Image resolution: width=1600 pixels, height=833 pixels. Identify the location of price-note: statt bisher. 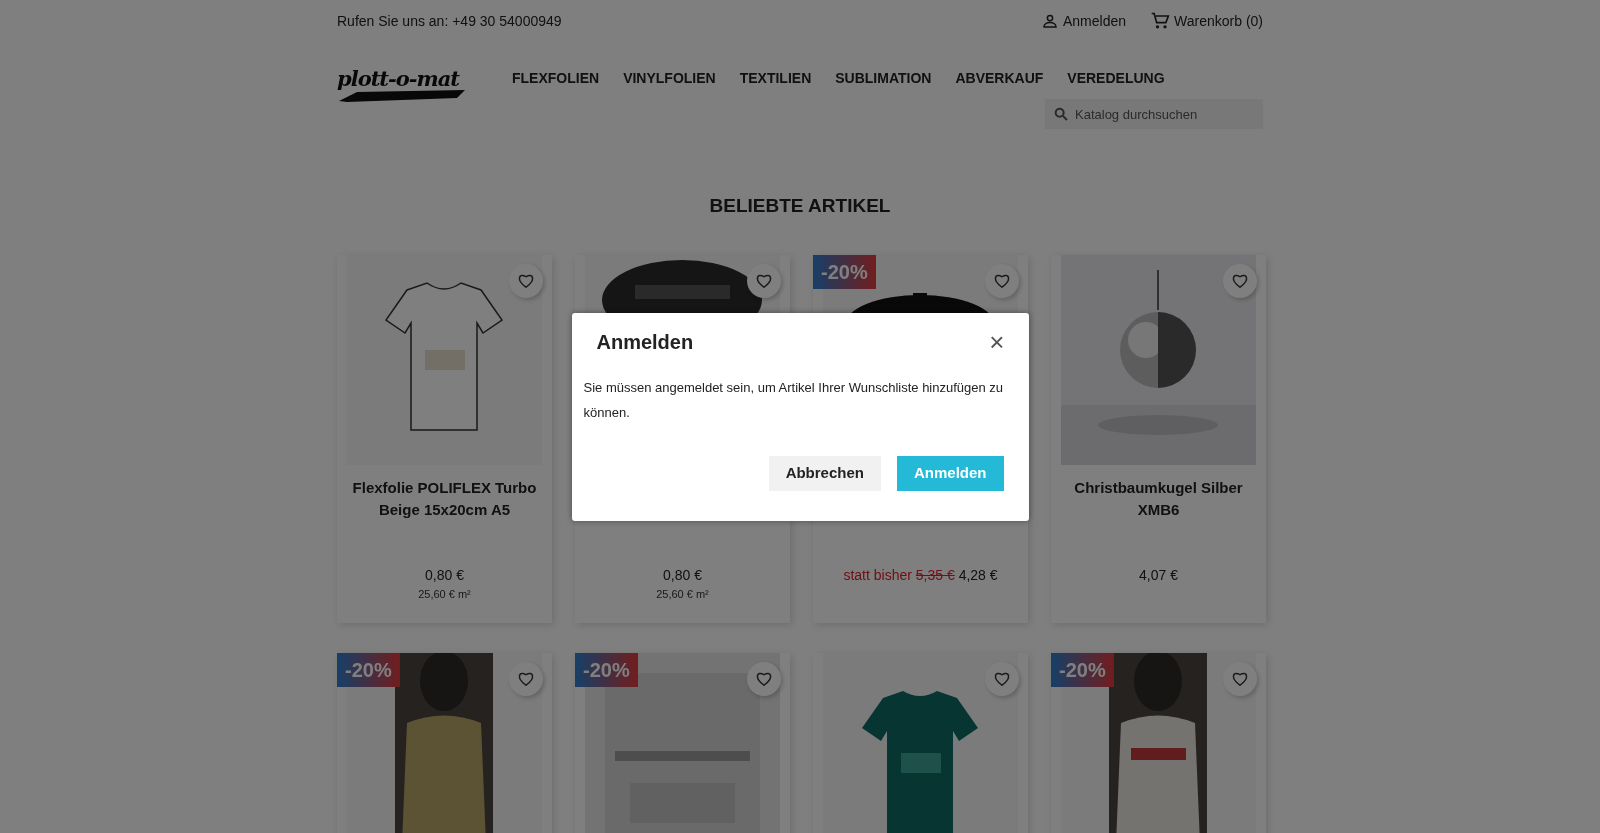
(877, 574).